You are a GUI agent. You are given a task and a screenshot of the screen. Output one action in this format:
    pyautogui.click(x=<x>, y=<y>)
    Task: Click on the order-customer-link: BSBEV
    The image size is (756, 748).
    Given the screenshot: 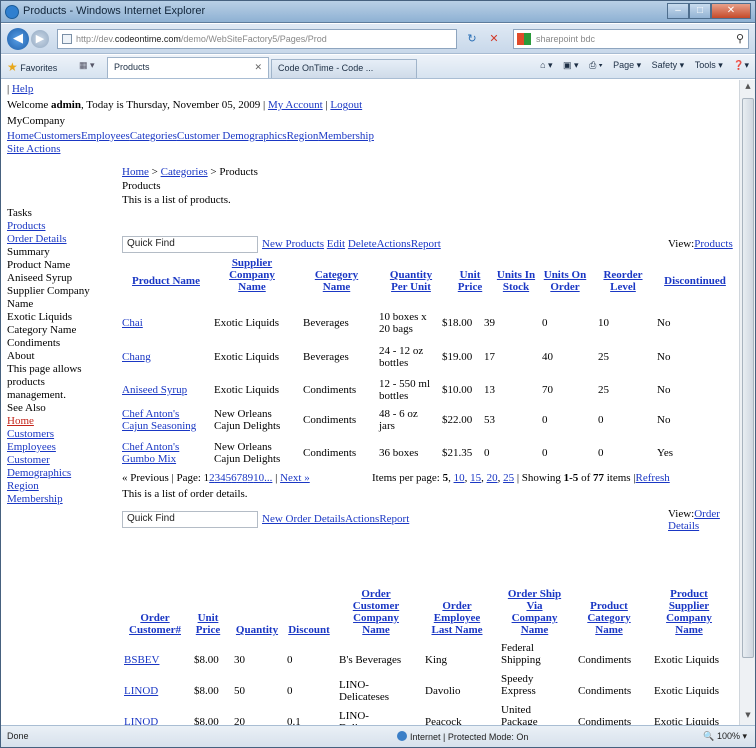 What is the action you would take?
    pyautogui.click(x=141, y=660)
    